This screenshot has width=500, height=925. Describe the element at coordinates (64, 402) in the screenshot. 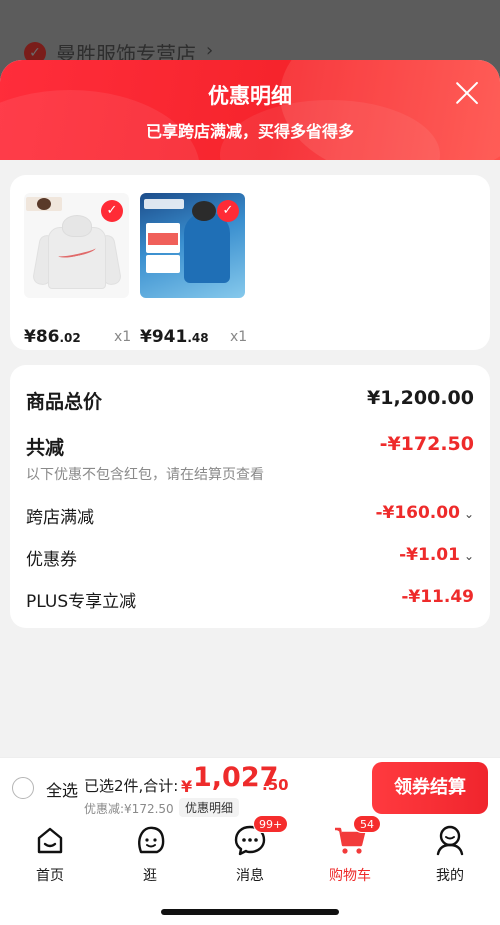

I see `total-price-label: 商品总价` at that location.